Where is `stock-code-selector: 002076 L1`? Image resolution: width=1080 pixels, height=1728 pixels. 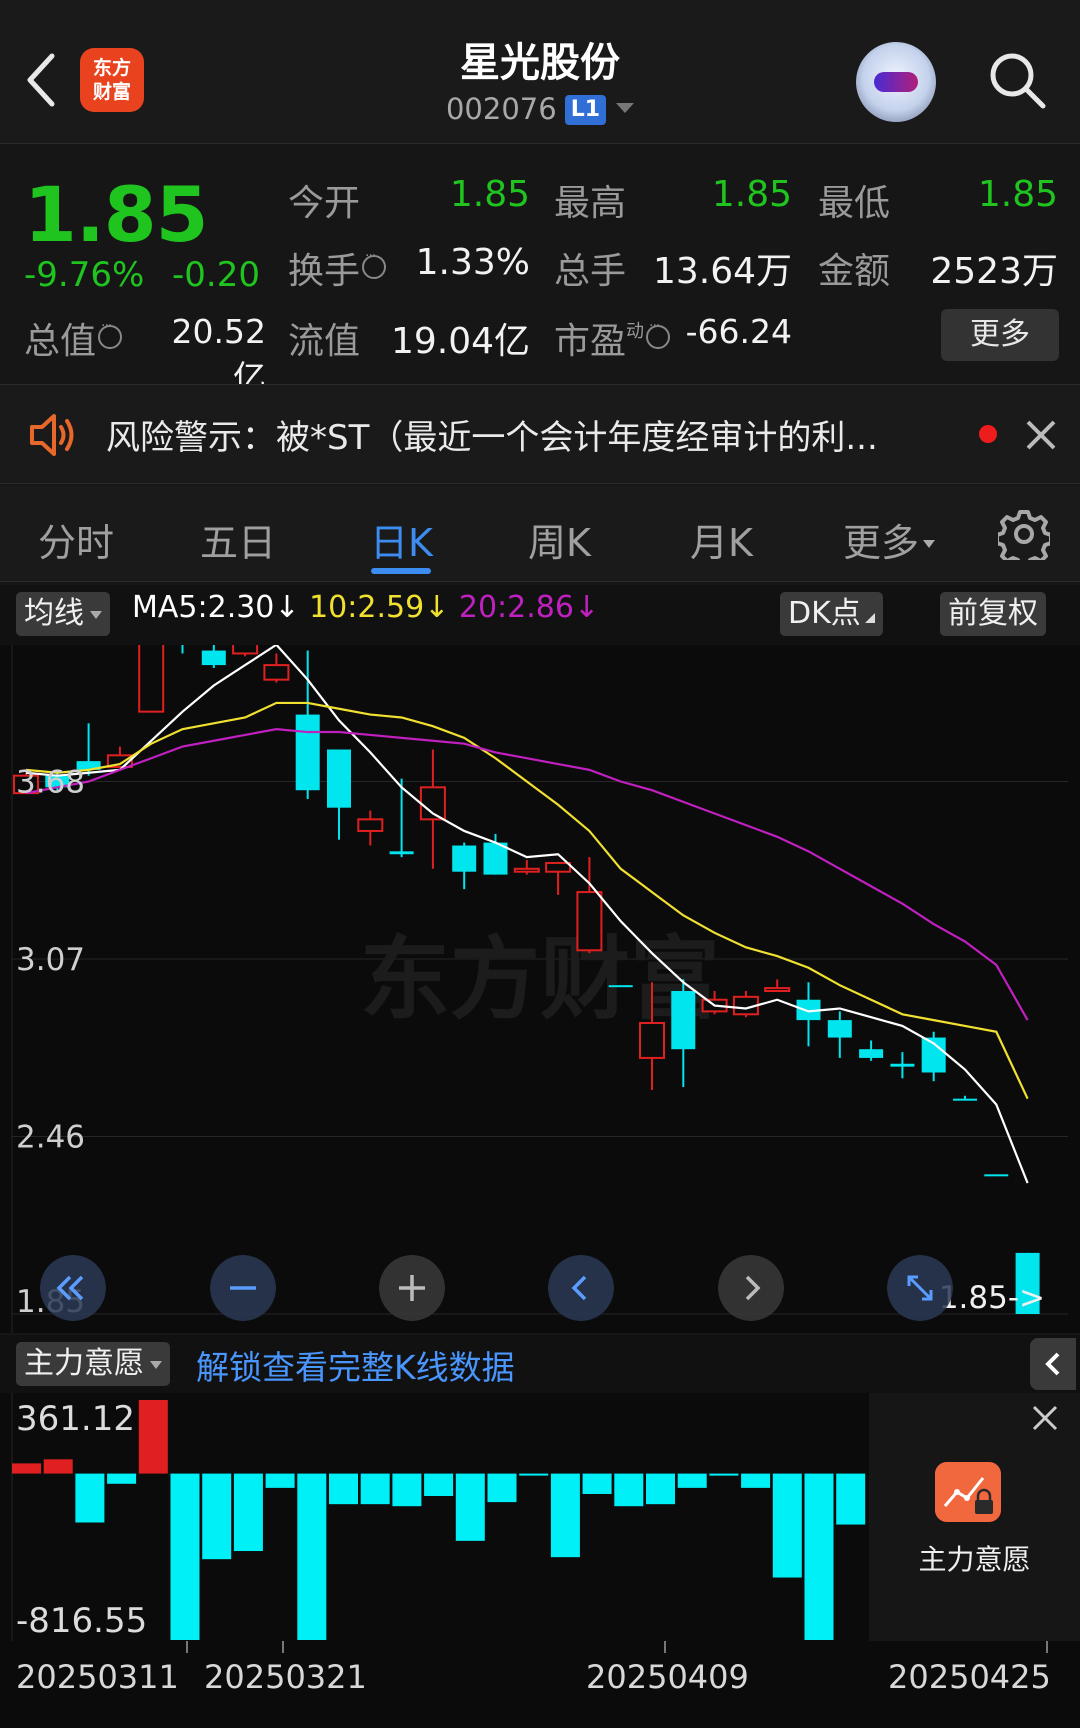 stock-code-selector: 002076 L1 is located at coordinates (540, 109).